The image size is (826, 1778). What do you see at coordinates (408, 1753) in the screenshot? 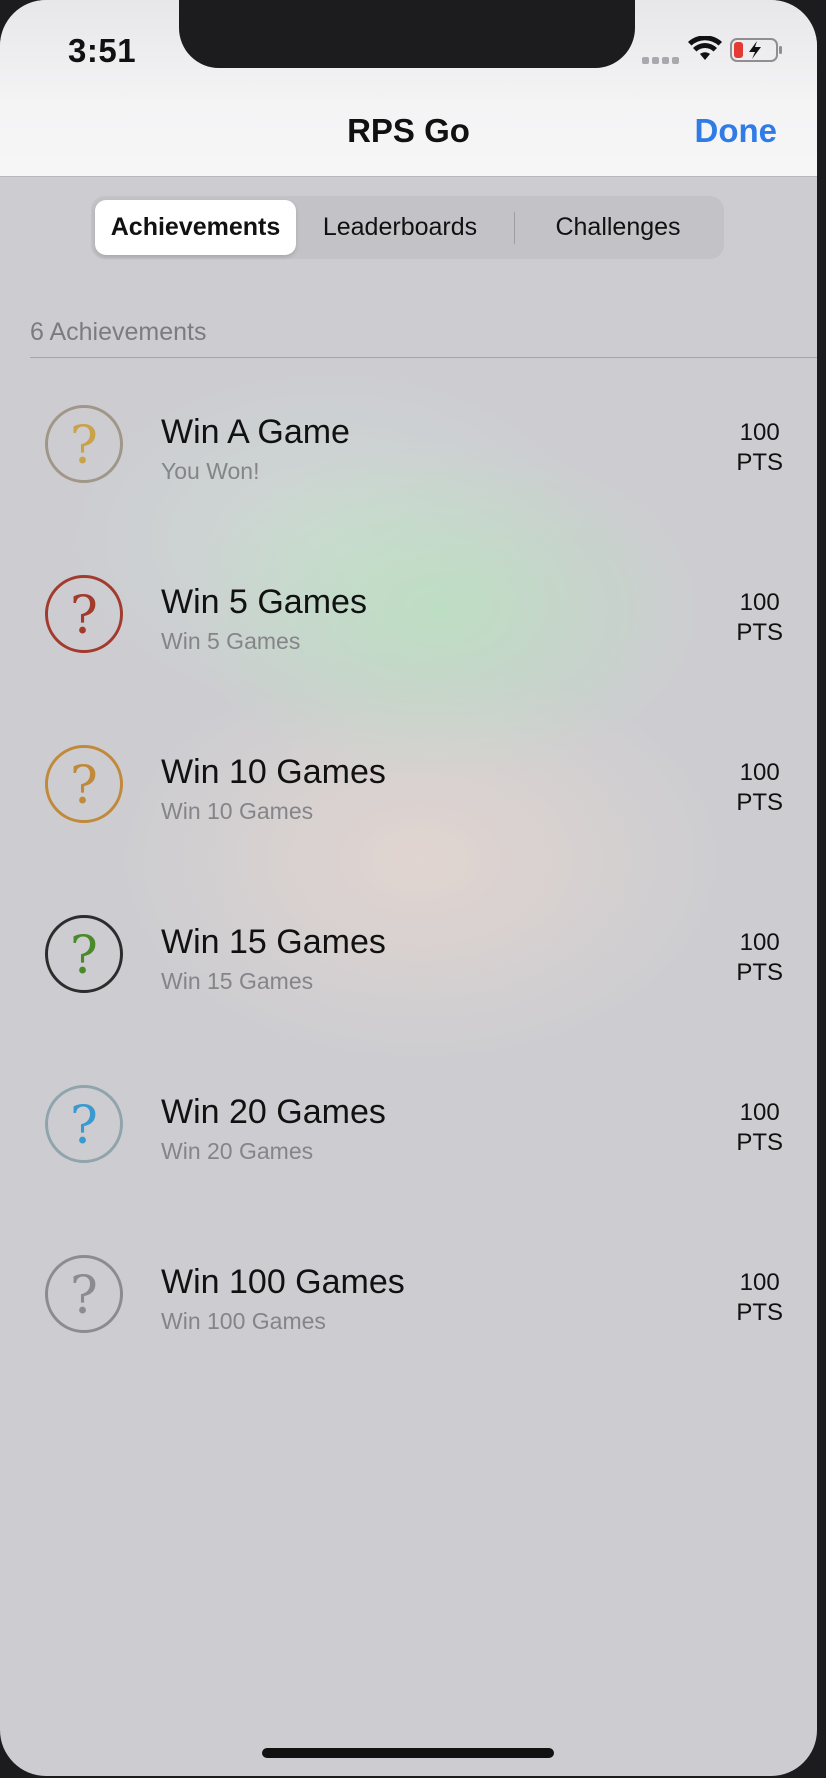
I see `home-indicator` at bounding box center [408, 1753].